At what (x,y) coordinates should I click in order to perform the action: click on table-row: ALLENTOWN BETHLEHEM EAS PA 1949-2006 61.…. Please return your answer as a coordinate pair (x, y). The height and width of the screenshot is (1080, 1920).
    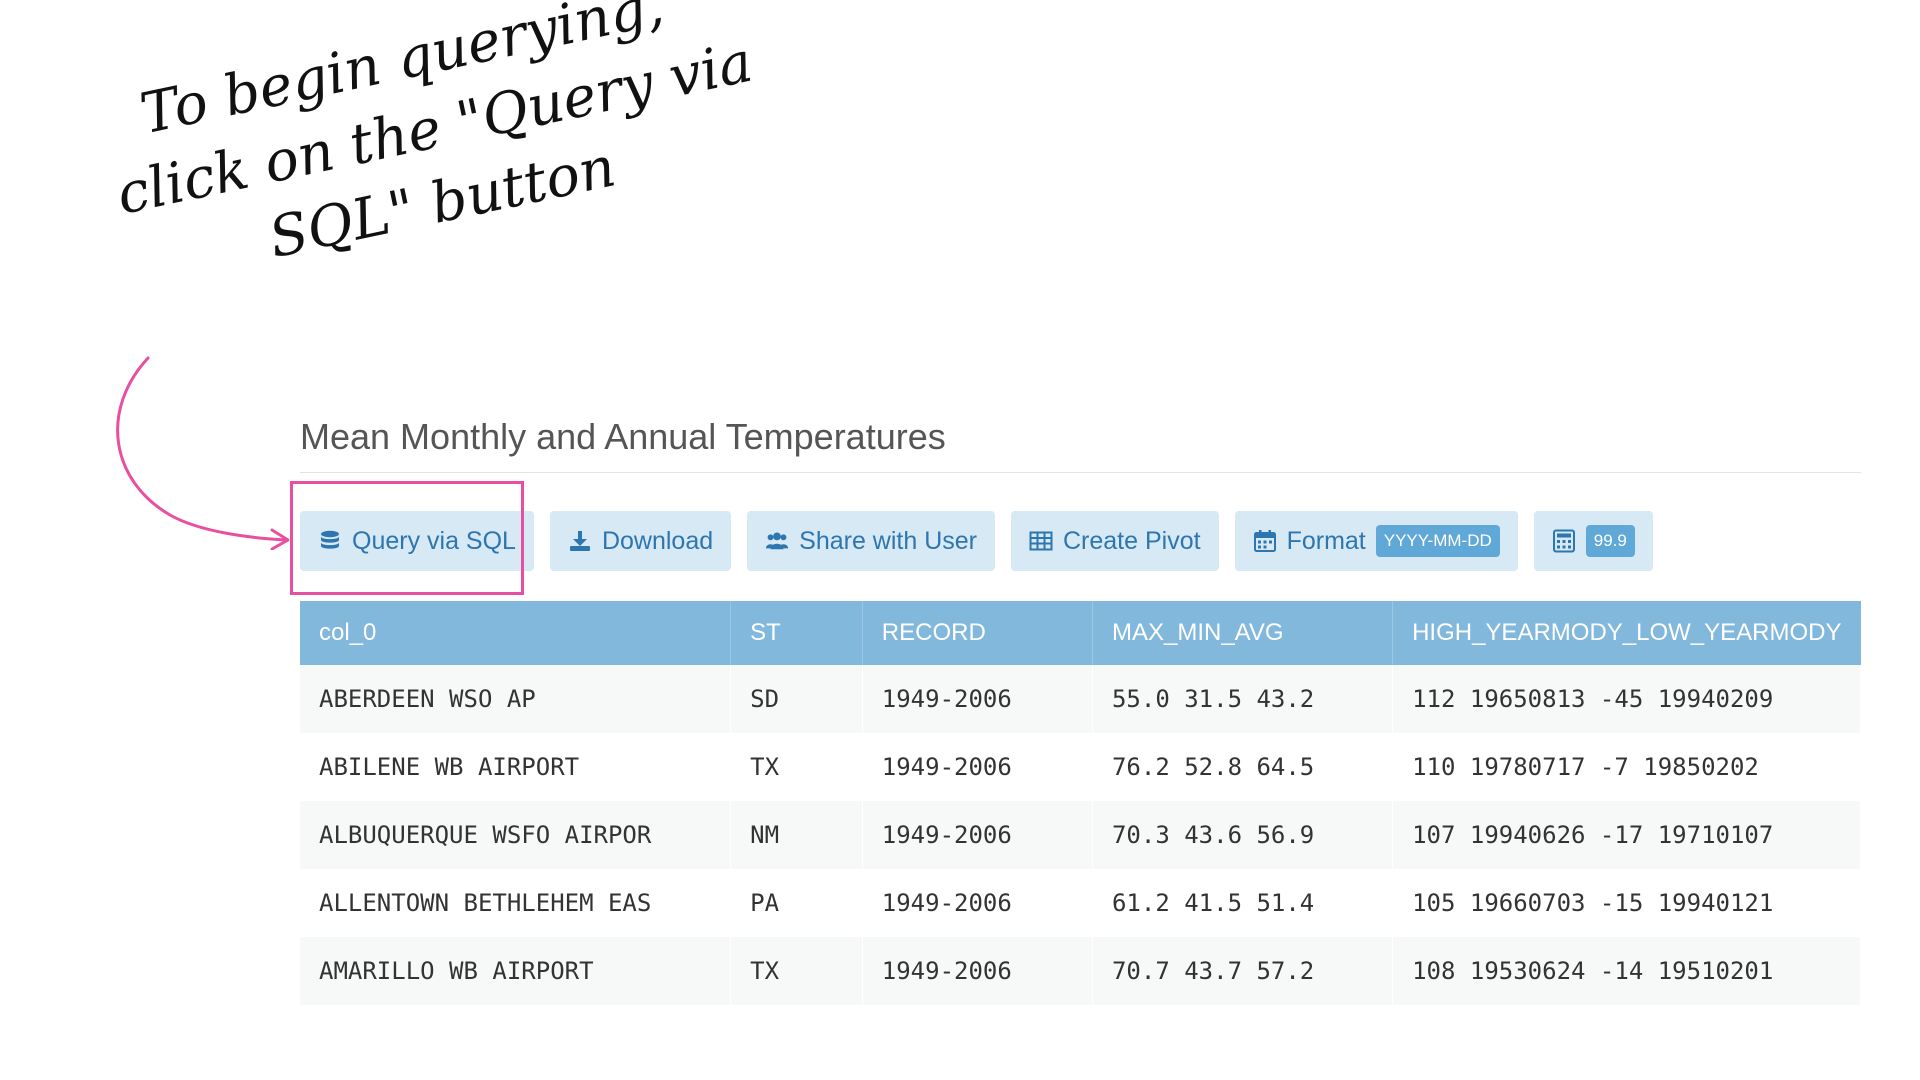
    Looking at the image, I should click on (1080, 903).